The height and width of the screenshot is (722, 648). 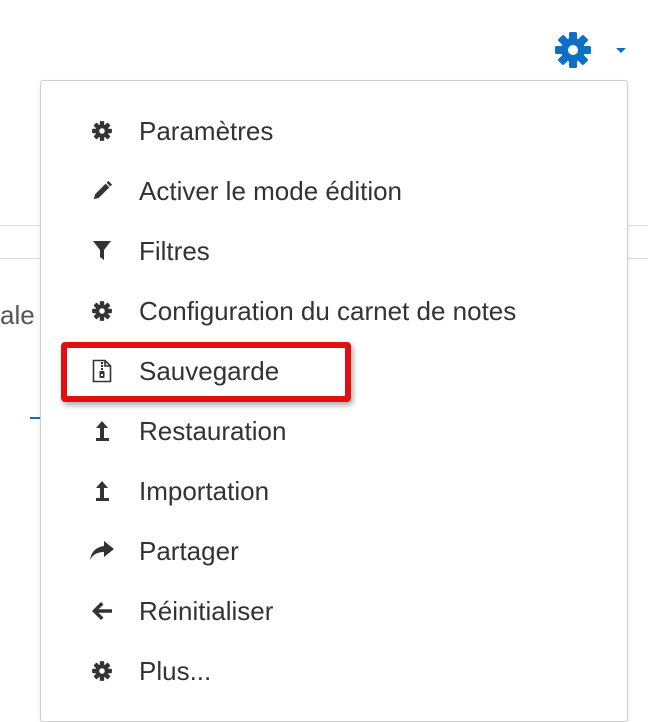 I want to click on filter-icon, so click(x=102, y=251).